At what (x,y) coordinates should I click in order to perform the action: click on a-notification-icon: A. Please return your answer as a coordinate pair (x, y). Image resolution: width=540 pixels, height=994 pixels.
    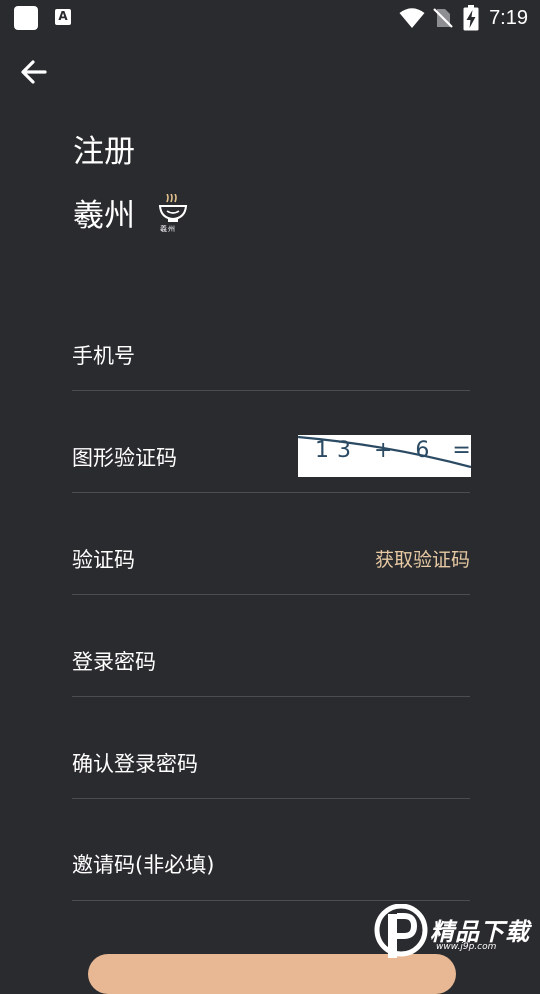
    Looking at the image, I should click on (63, 17).